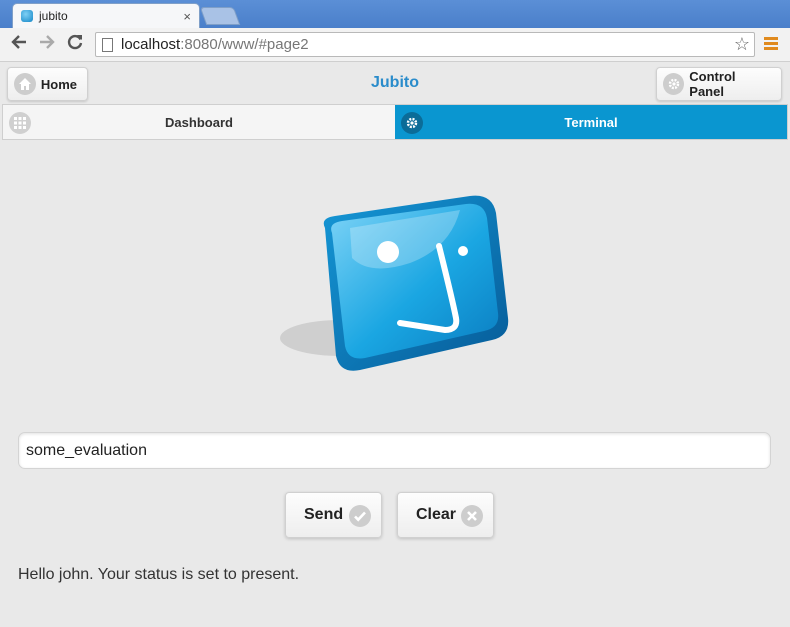  Describe the element at coordinates (742, 44) in the screenshot. I see `bookmark-star-icon: ☆` at that location.